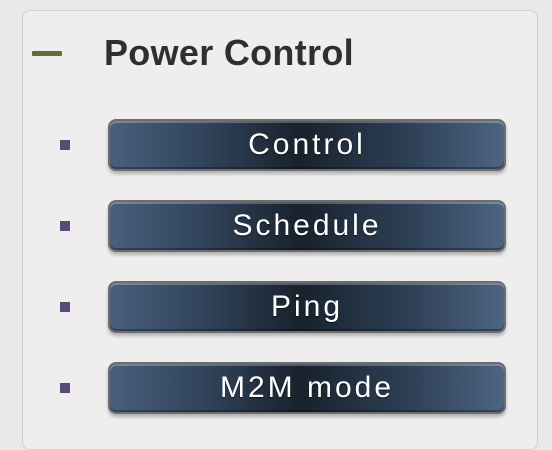  I want to click on ping-button: Ping, so click(307, 307).